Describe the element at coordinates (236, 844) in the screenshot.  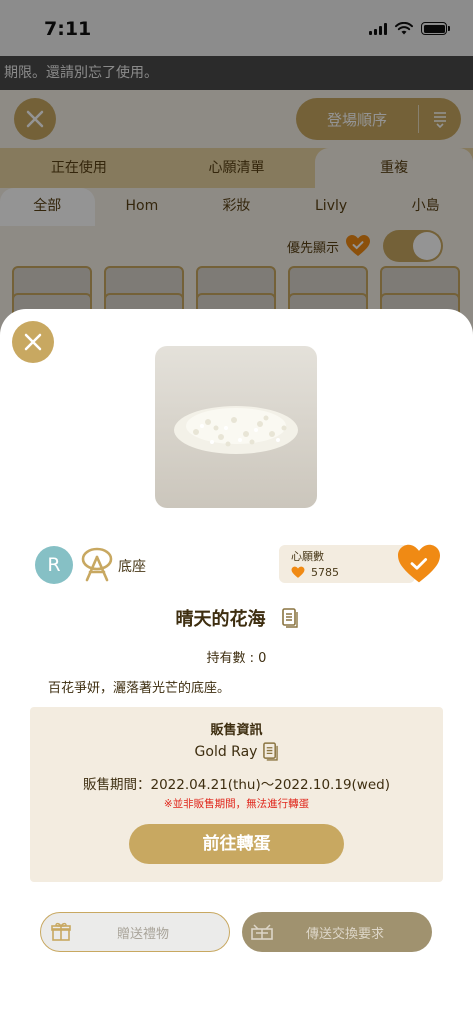
I see `go-to-gacha-button: 前往轉蛋` at that location.